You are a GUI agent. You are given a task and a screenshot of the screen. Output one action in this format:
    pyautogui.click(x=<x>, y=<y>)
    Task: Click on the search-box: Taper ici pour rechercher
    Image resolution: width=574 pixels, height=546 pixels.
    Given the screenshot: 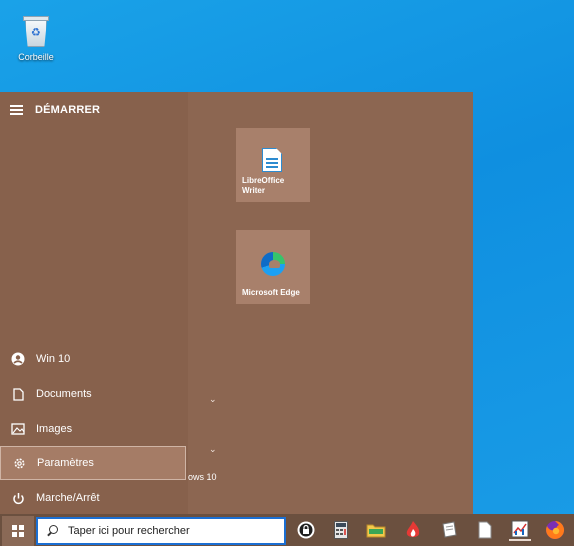 What is the action you would take?
    pyautogui.click(x=161, y=531)
    